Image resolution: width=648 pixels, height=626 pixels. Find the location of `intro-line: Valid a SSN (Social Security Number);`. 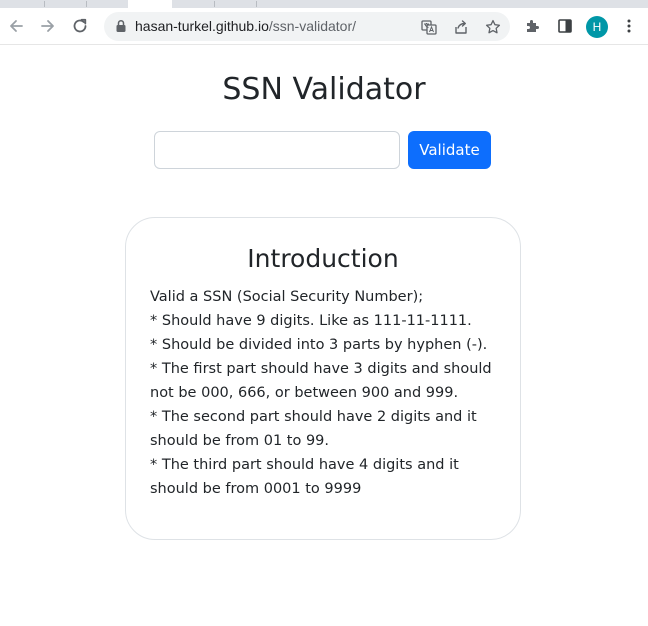

intro-line: Valid a SSN (Social Security Number); is located at coordinates (287, 297).